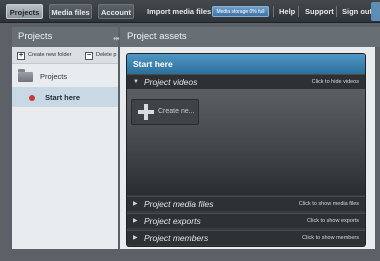 The image size is (380, 261). I want to click on pane-resize-handle-icon: ⇹, so click(116, 38).